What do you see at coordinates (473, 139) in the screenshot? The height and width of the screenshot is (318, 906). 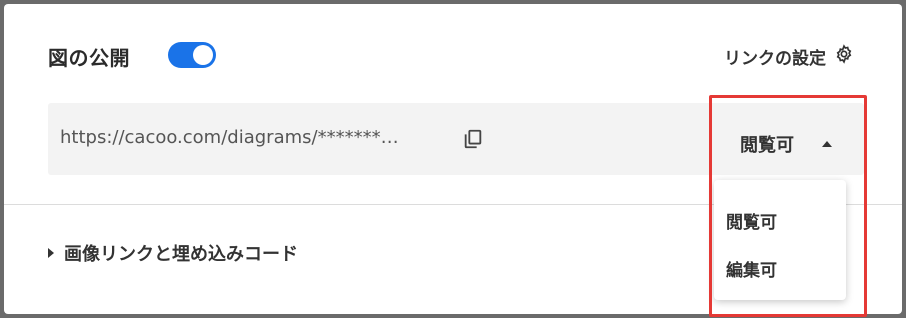 I see `copy-icon` at bounding box center [473, 139].